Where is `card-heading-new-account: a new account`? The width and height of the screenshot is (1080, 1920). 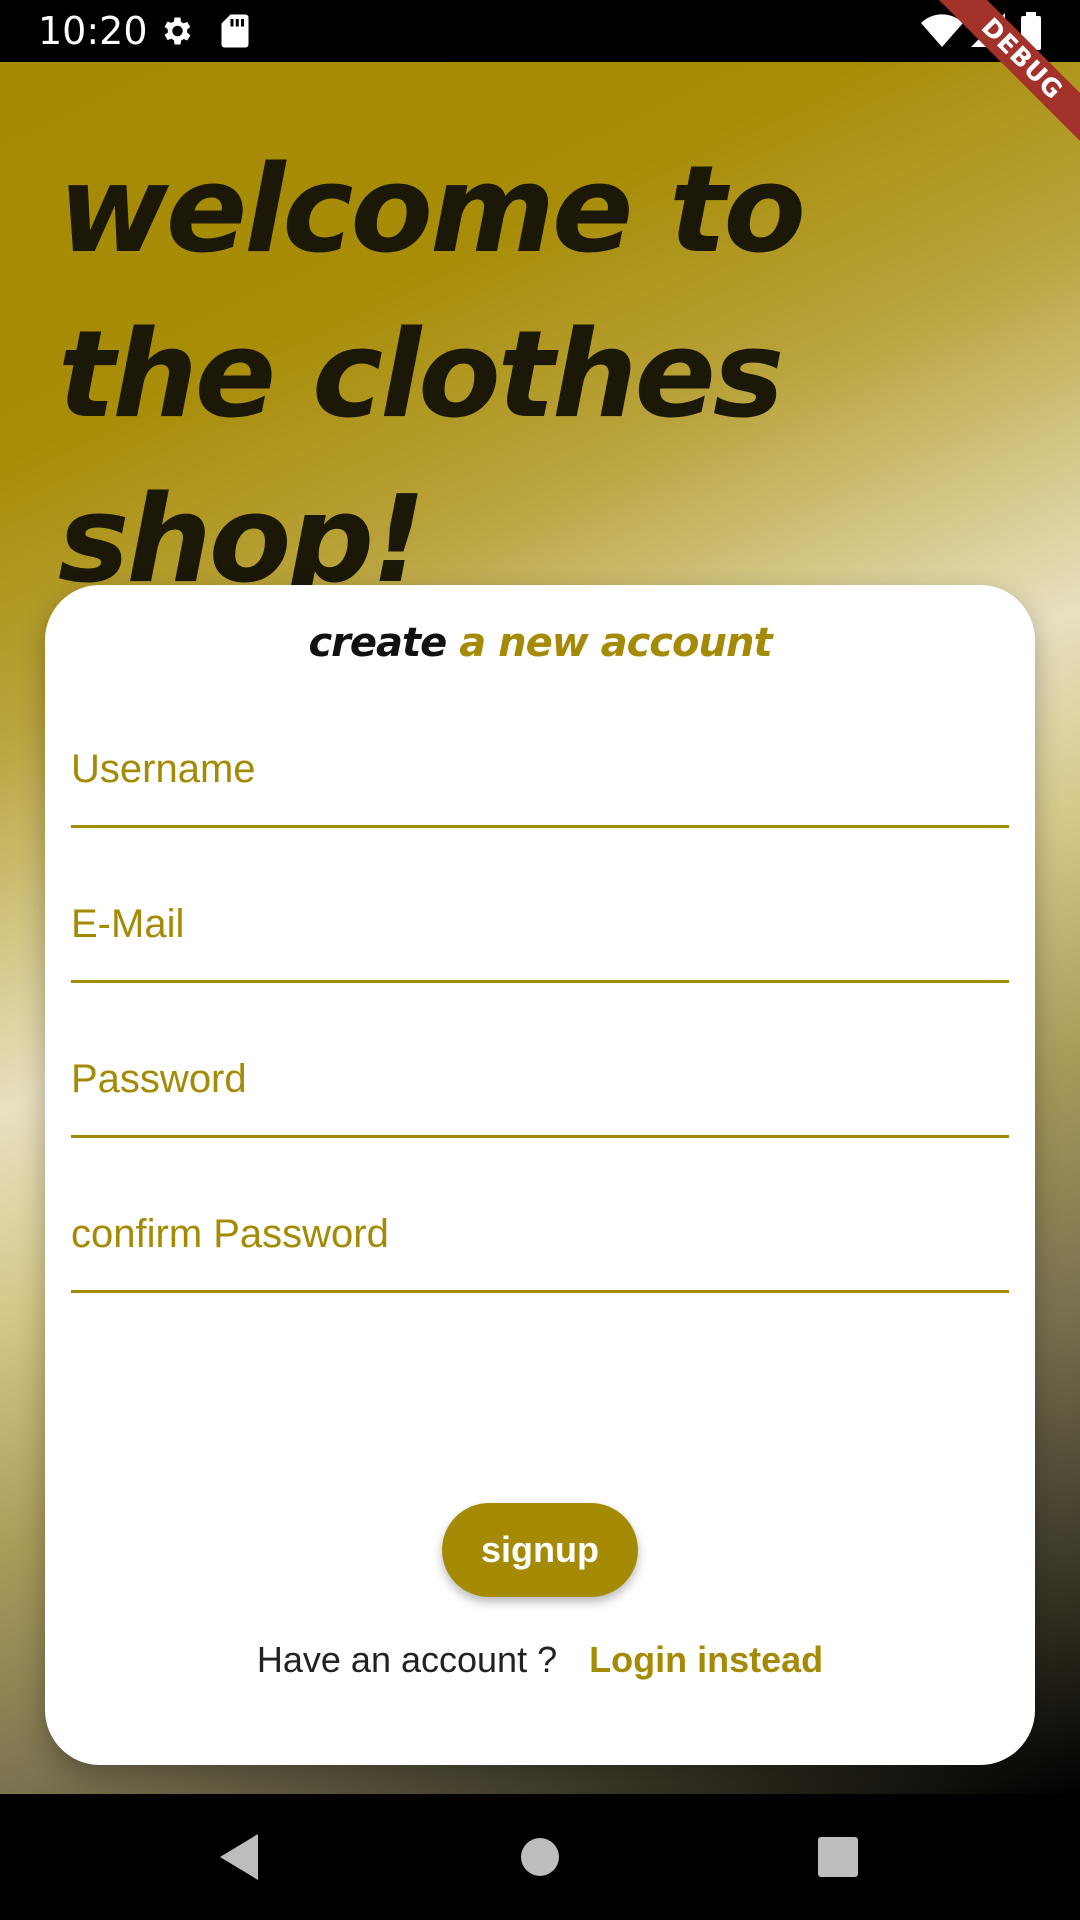 card-heading-new-account: a new account is located at coordinates (615, 643).